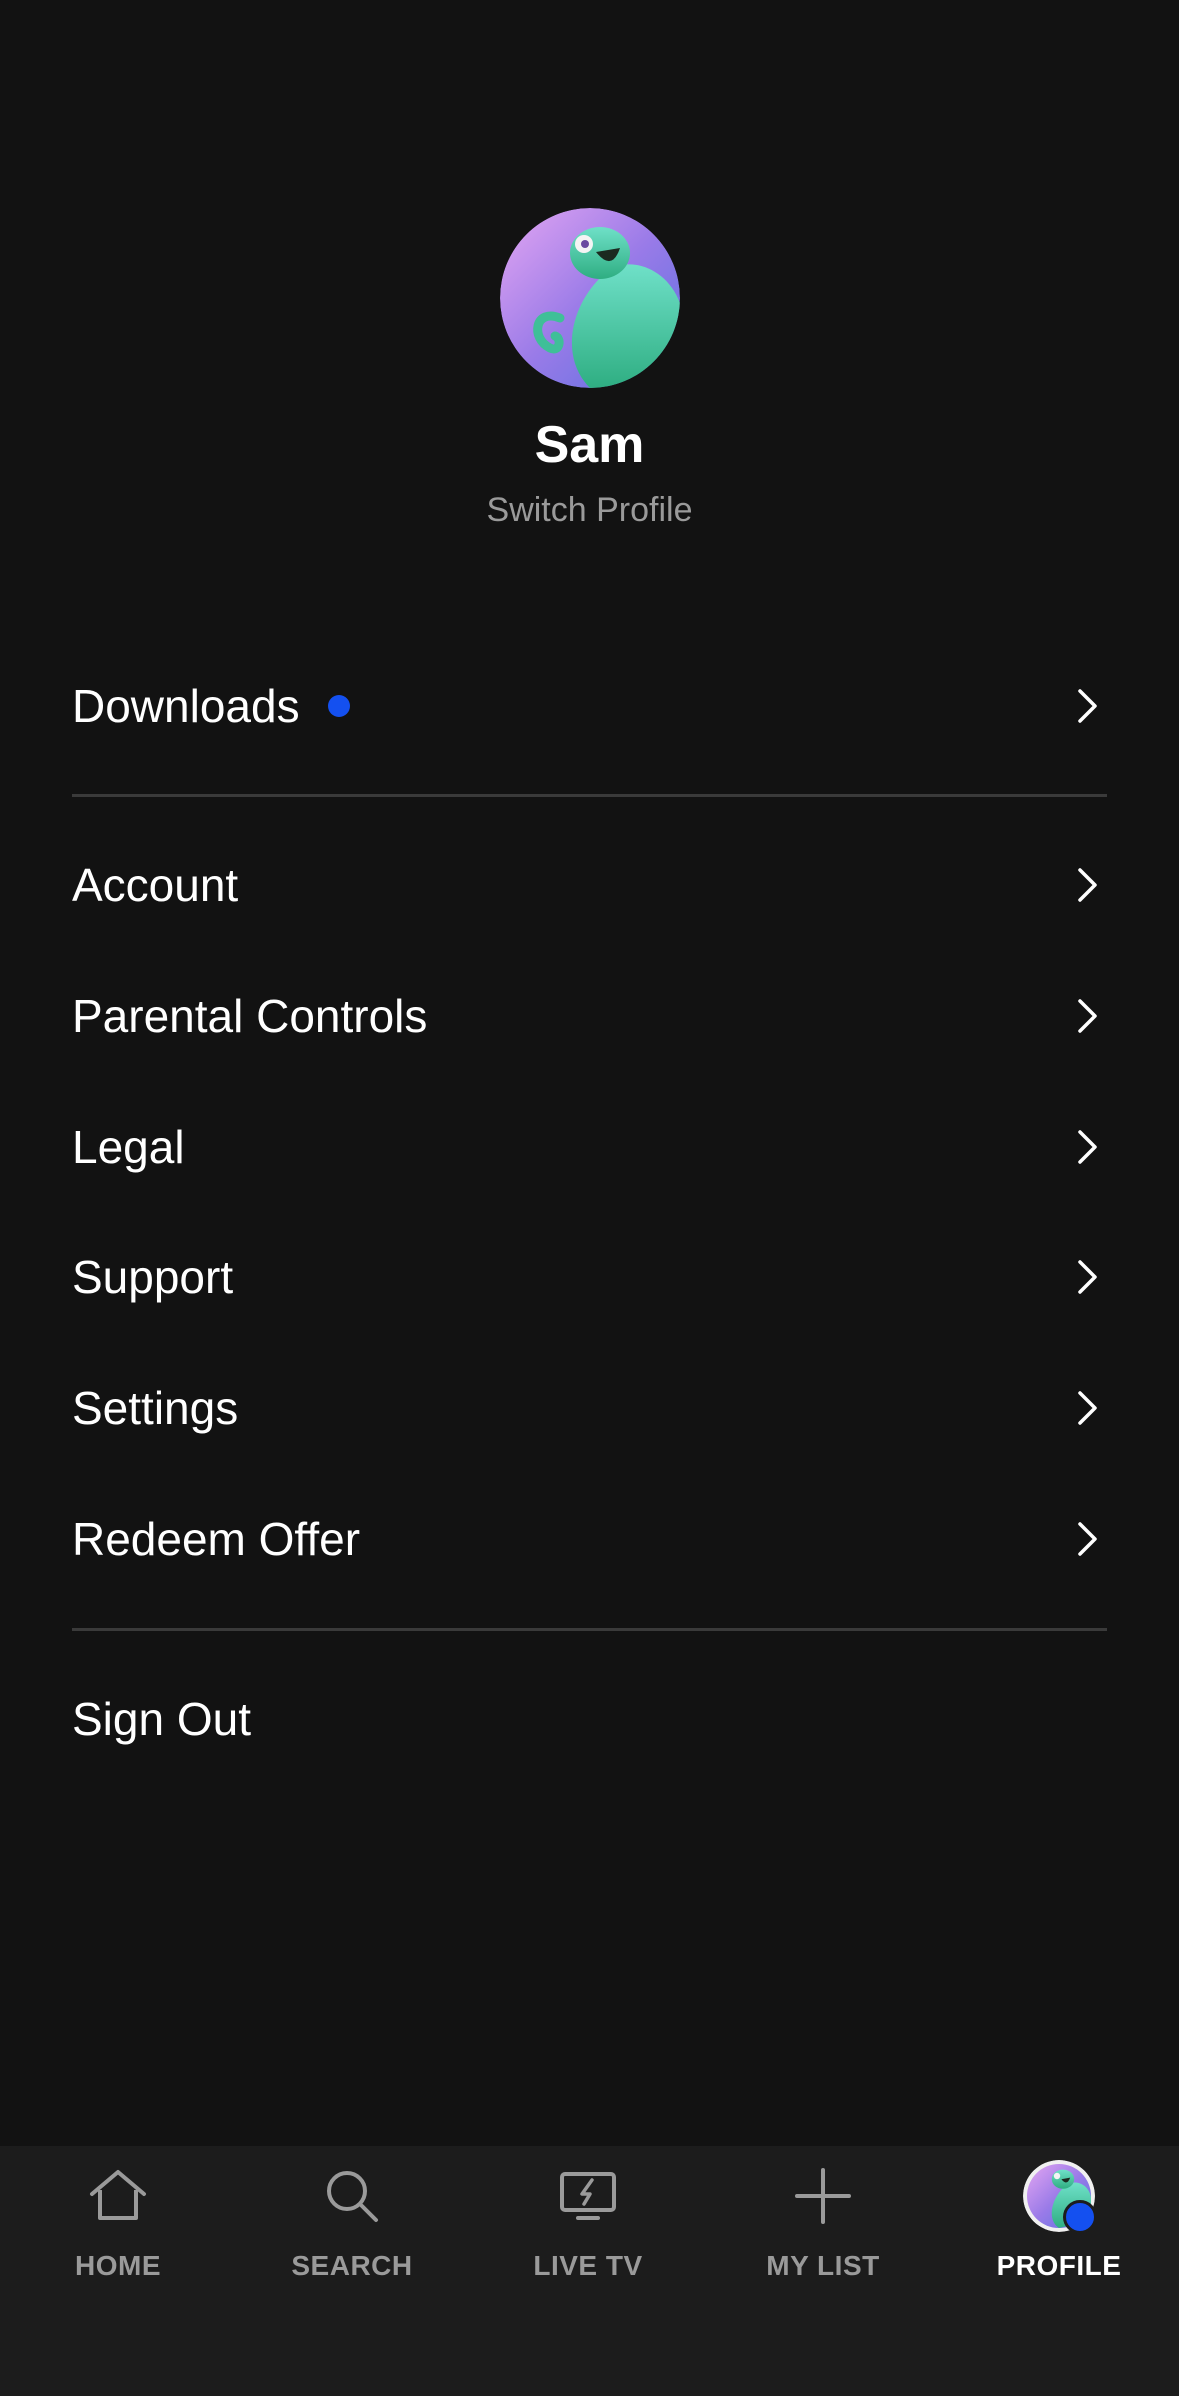 This screenshot has width=1179, height=2396. What do you see at coordinates (588, 2265) in the screenshot?
I see `tab-label: LIVE TV` at bounding box center [588, 2265].